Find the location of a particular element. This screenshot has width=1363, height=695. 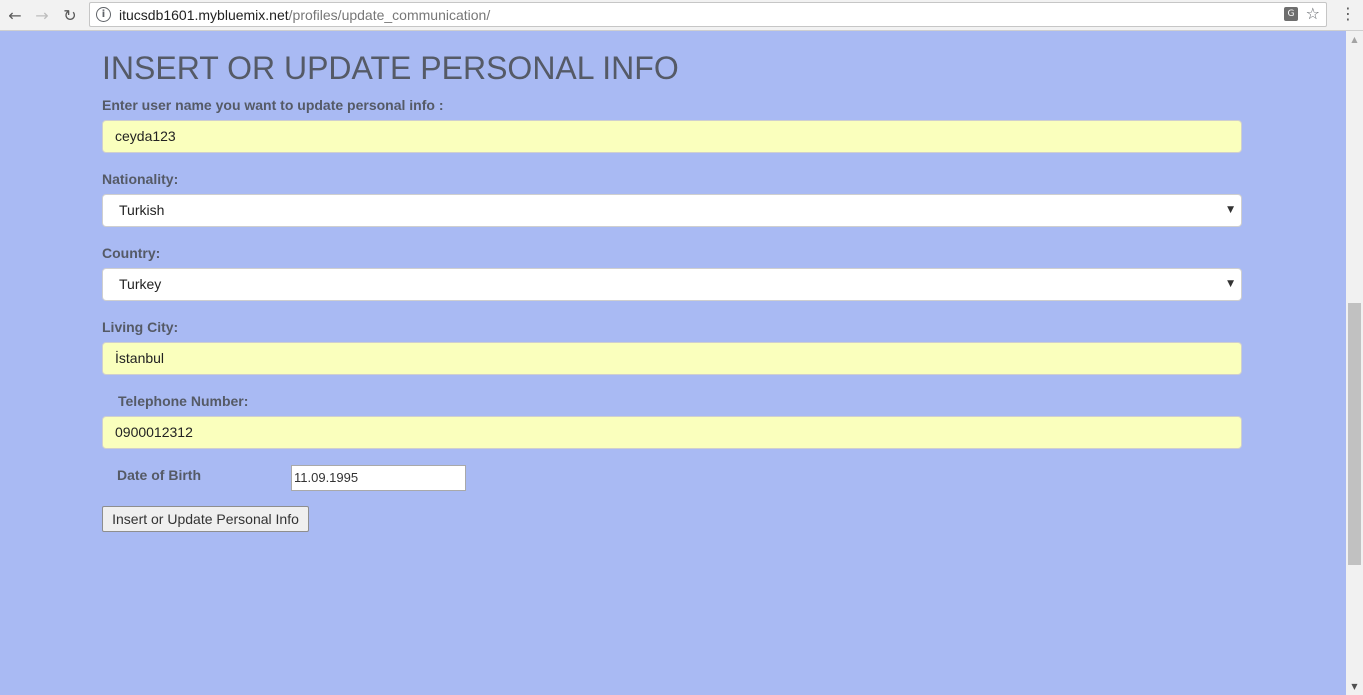

url-path: /profiles/update_communication/ is located at coordinates (389, 15).